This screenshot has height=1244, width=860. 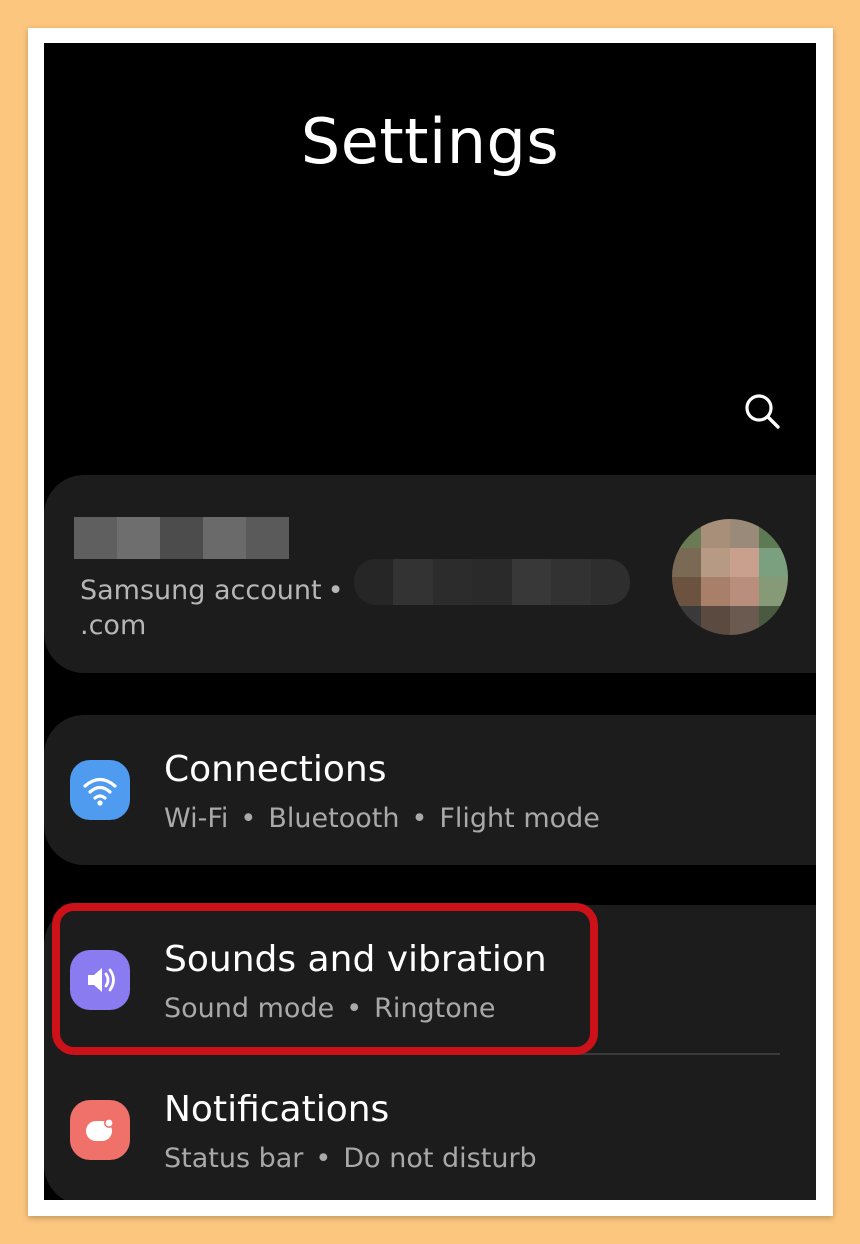 I want to click on subtitle-part: Do not disturb, so click(x=440, y=1158).